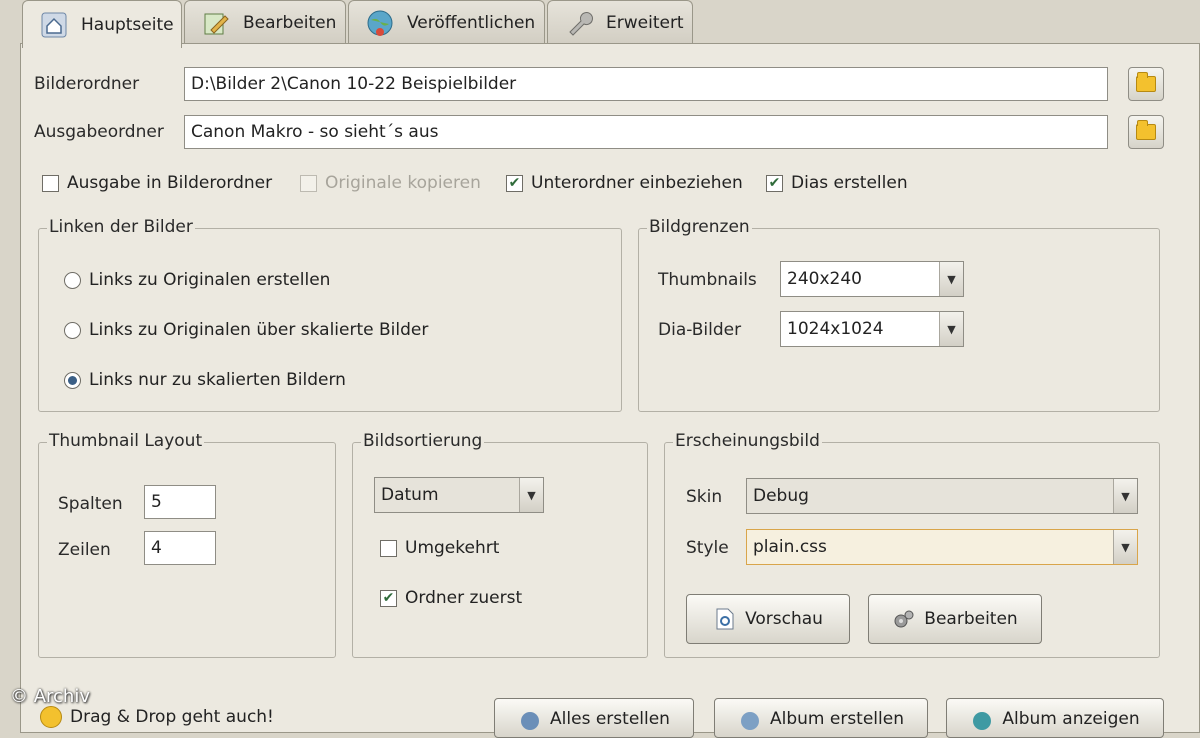  What do you see at coordinates (530, 721) in the screenshot?
I see `build-icon` at bounding box center [530, 721].